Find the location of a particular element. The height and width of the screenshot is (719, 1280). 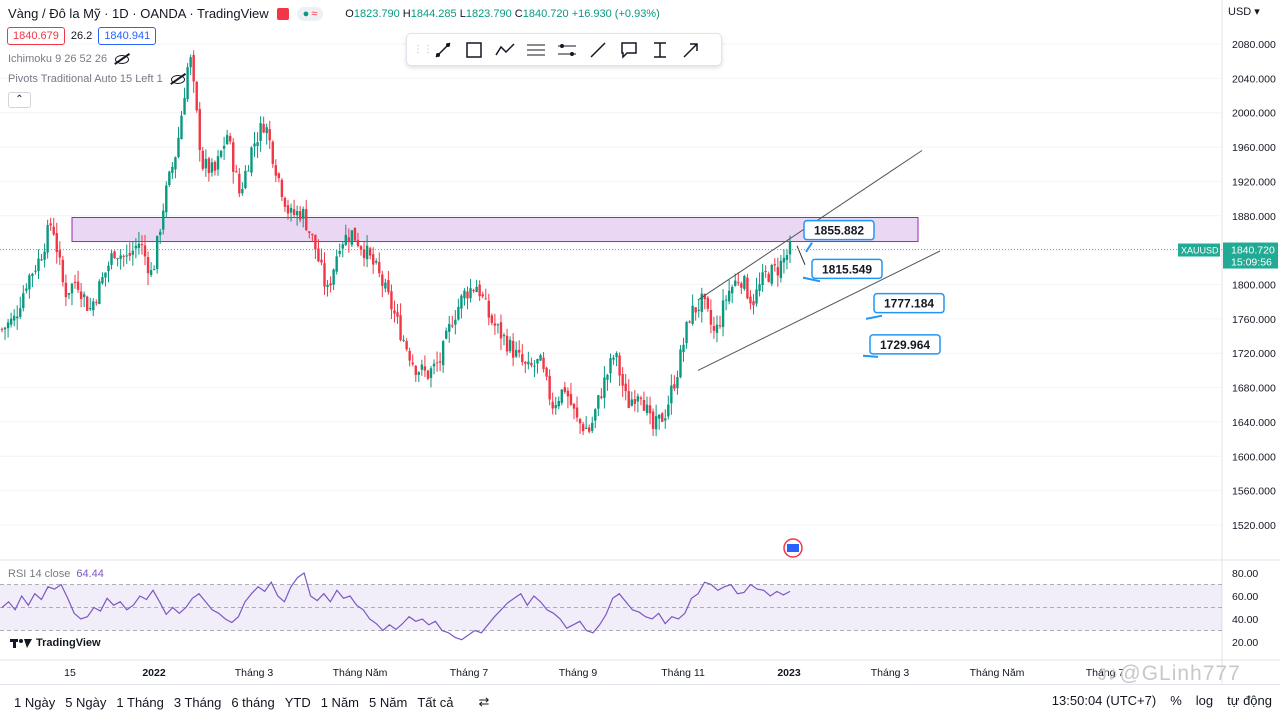

drawing-toolbar: ⋮⋮ is located at coordinates (564, 49).